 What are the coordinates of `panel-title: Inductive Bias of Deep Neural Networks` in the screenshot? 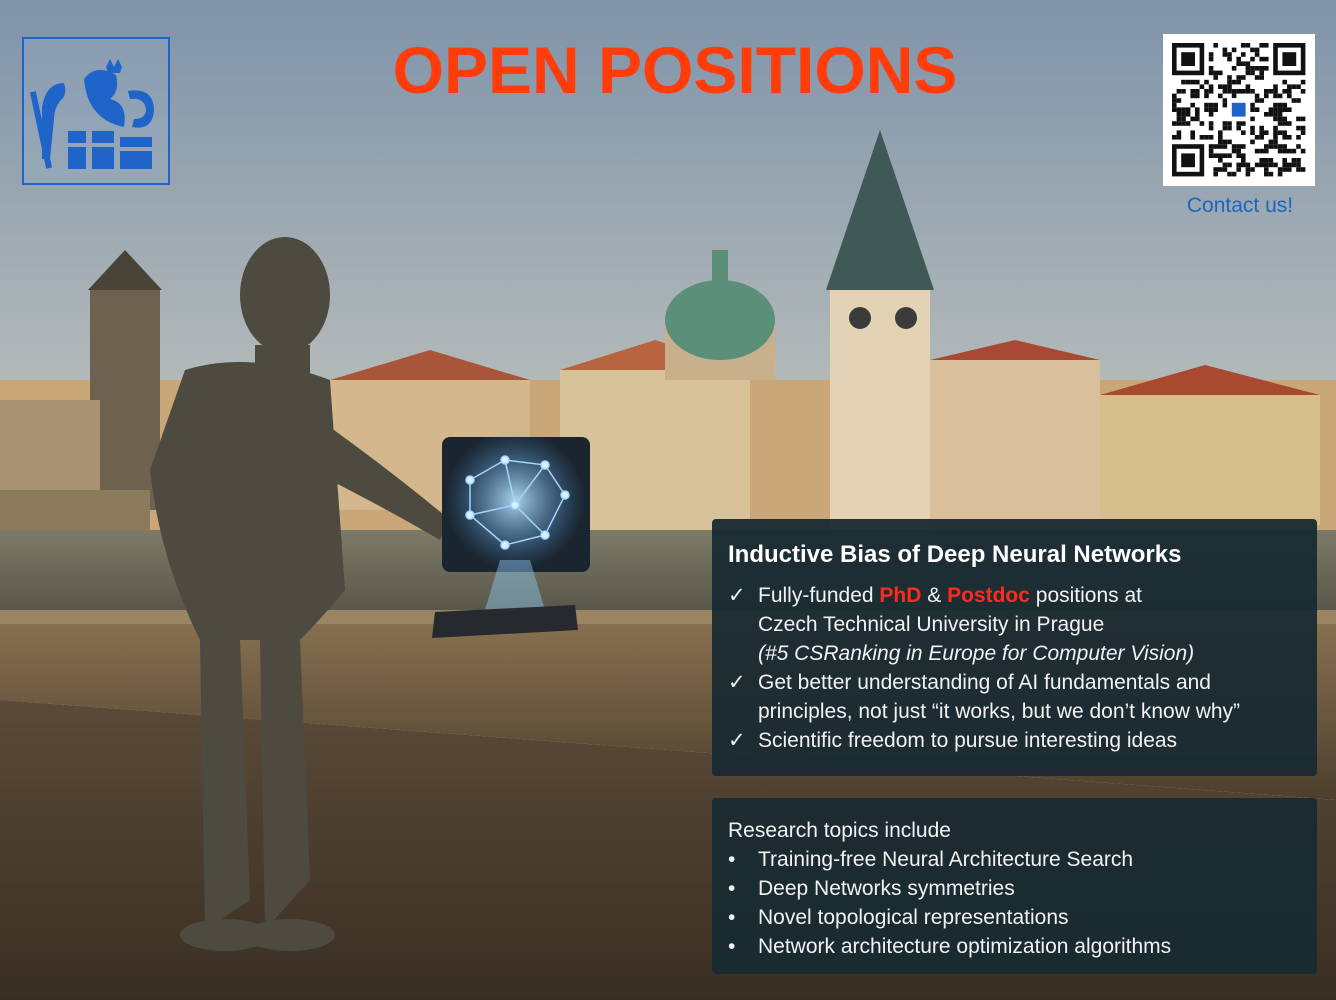 It's located at (955, 554).